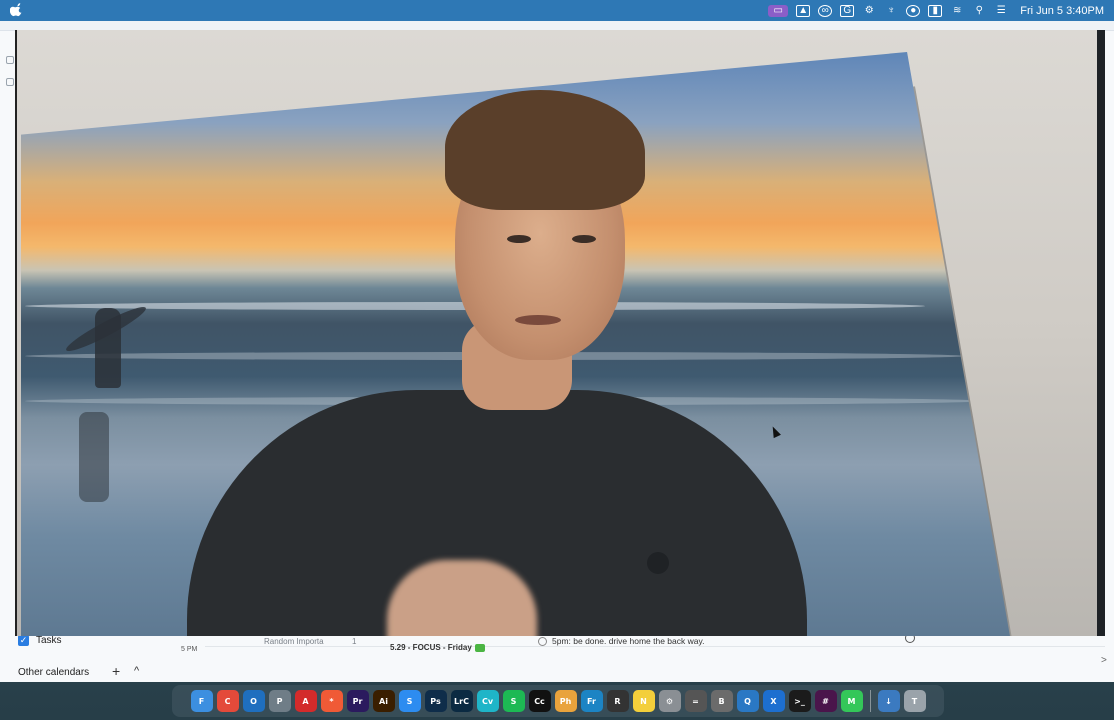 The image size is (1114, 720). Describe the element at coordinates (935, 10) in the screenshot. I see `battery-icon: ▮` at that location.